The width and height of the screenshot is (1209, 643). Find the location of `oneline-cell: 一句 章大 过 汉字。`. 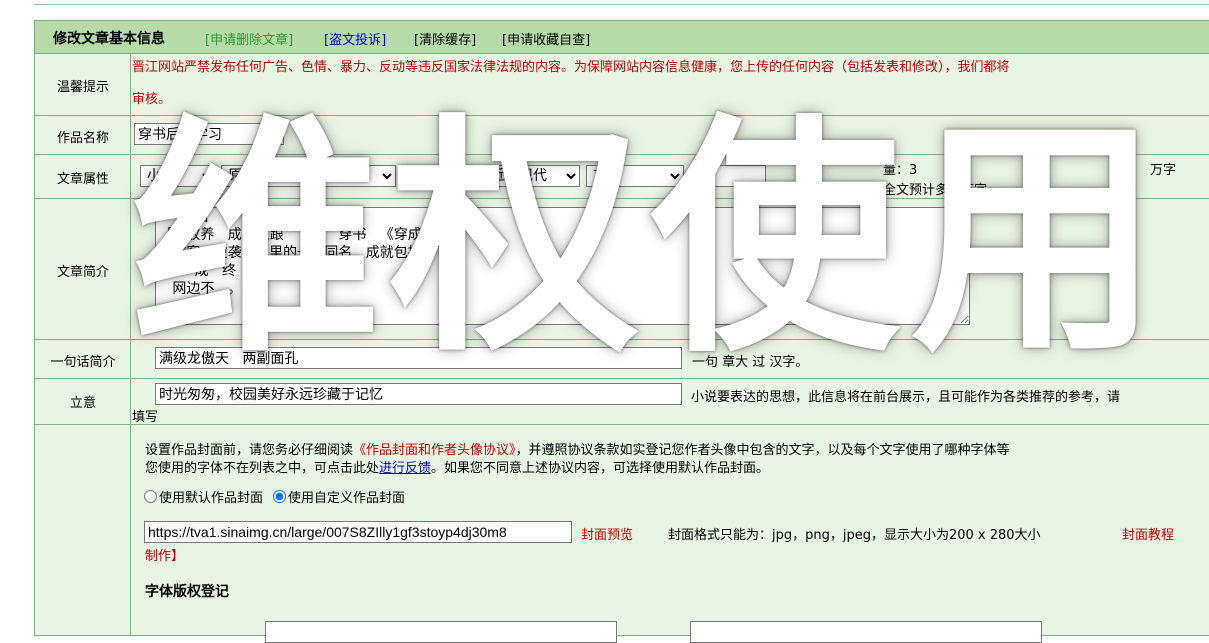

oneline-cell: 一句 章大 过 汉字。 is located at coordinates (670, 359).